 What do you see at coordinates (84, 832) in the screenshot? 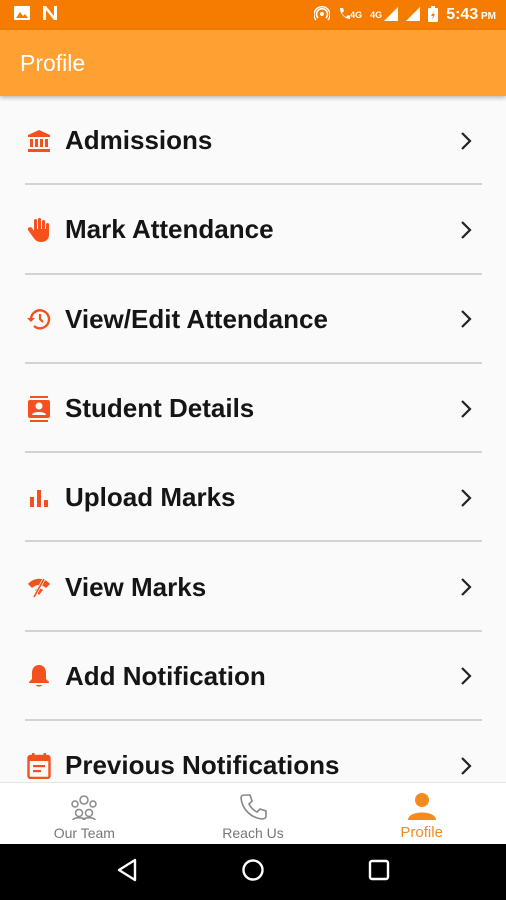
I see `nav-label: Our Team` at bounding box center [84, 832].